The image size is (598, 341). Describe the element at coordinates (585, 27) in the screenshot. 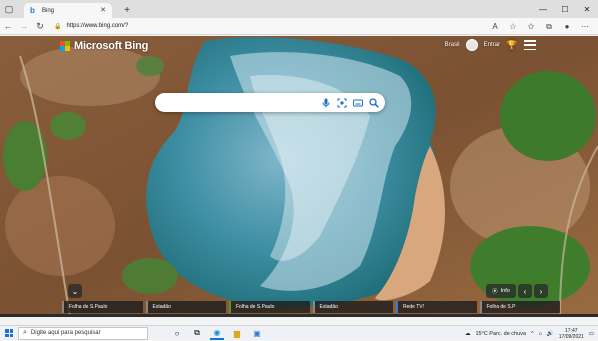

I see `more-icon: ⋯` at that location.